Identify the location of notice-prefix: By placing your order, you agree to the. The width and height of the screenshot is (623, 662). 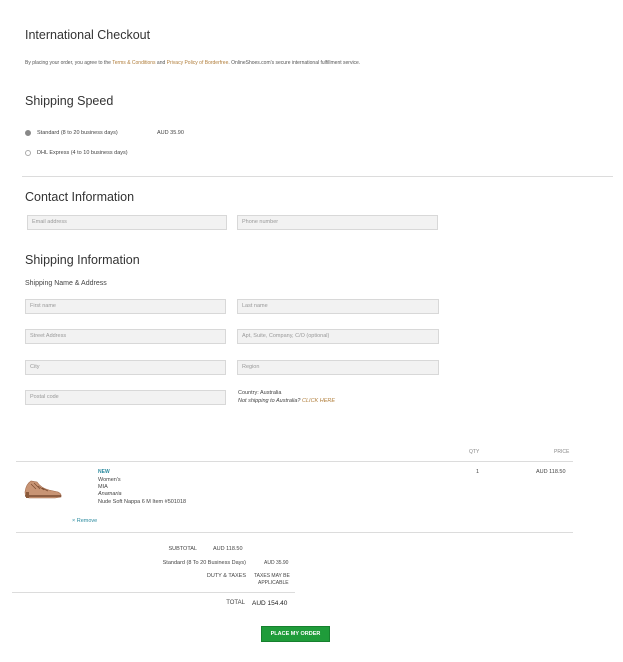
(69, 63).